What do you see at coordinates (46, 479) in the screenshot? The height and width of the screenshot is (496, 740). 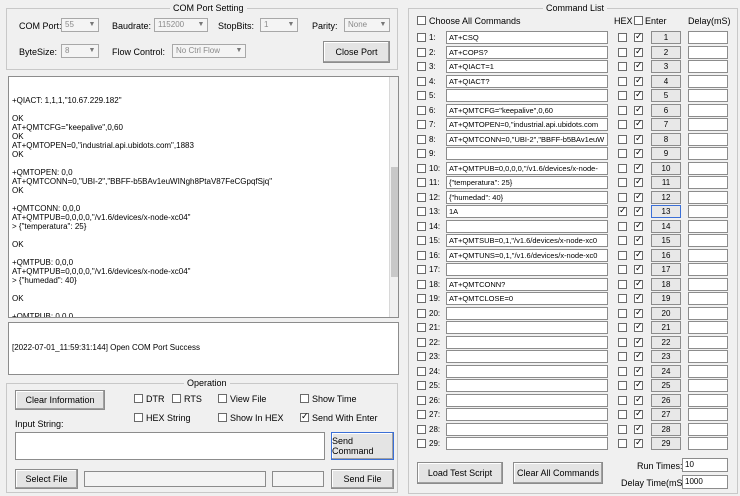 I see `select-file-button: Select File` at bounding box center [46, 479].